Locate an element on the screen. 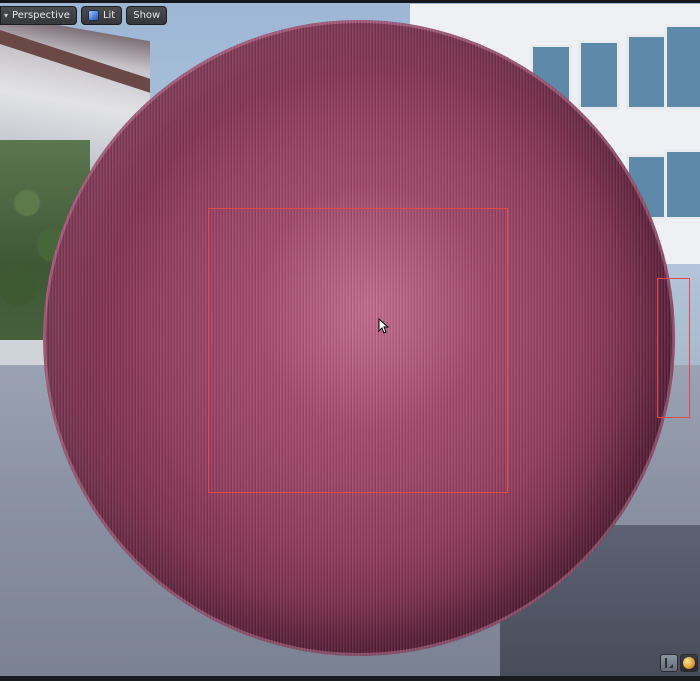  perspective-dropdown: ▾ Perspective is located at coordinates (38, 15).